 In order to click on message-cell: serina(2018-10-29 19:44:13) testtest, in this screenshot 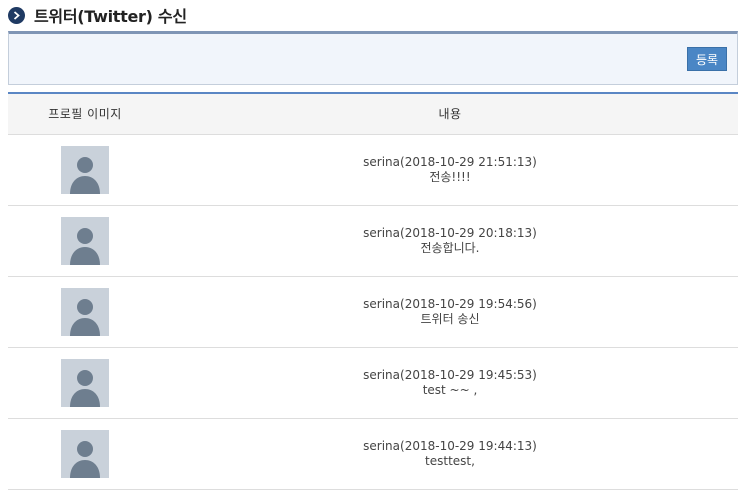, I will do `click(450, 454)`.